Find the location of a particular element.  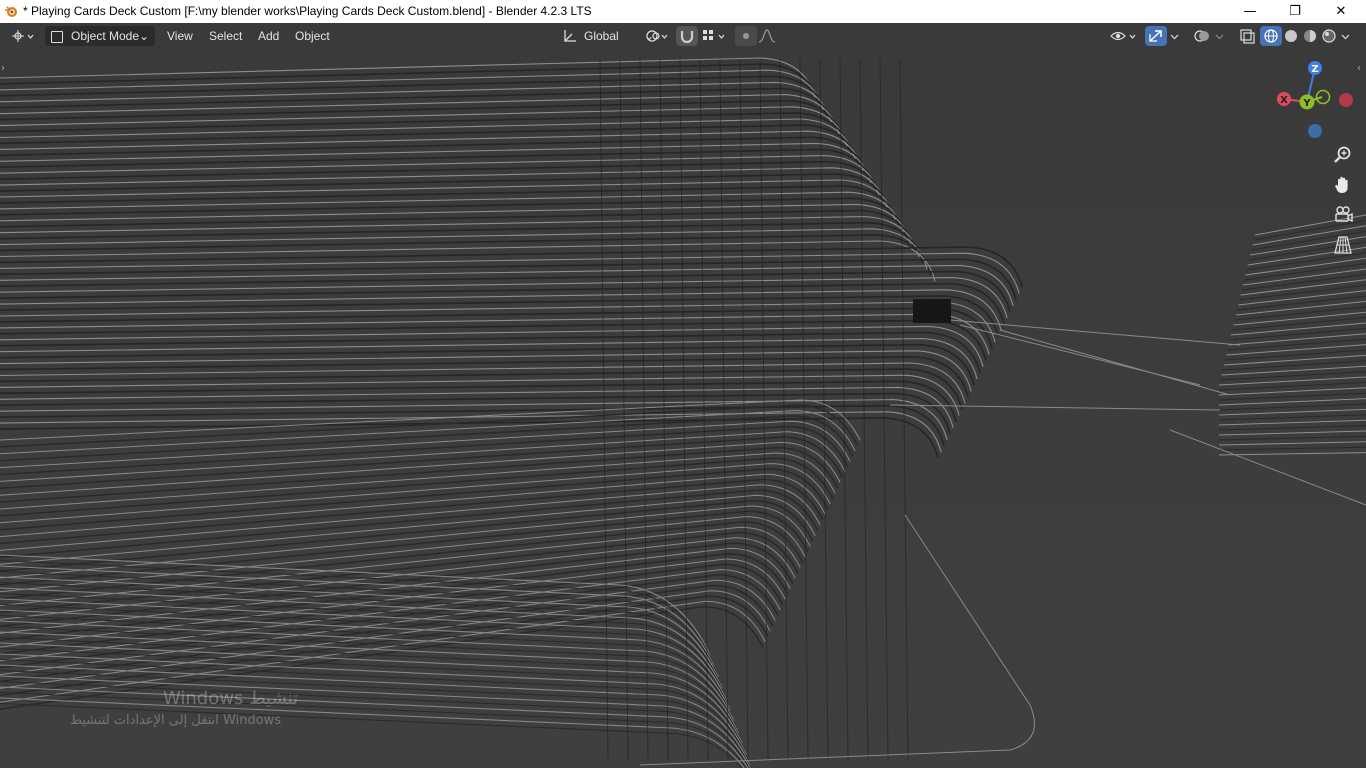

camera-view-button is located at coordinates (1343, 215).